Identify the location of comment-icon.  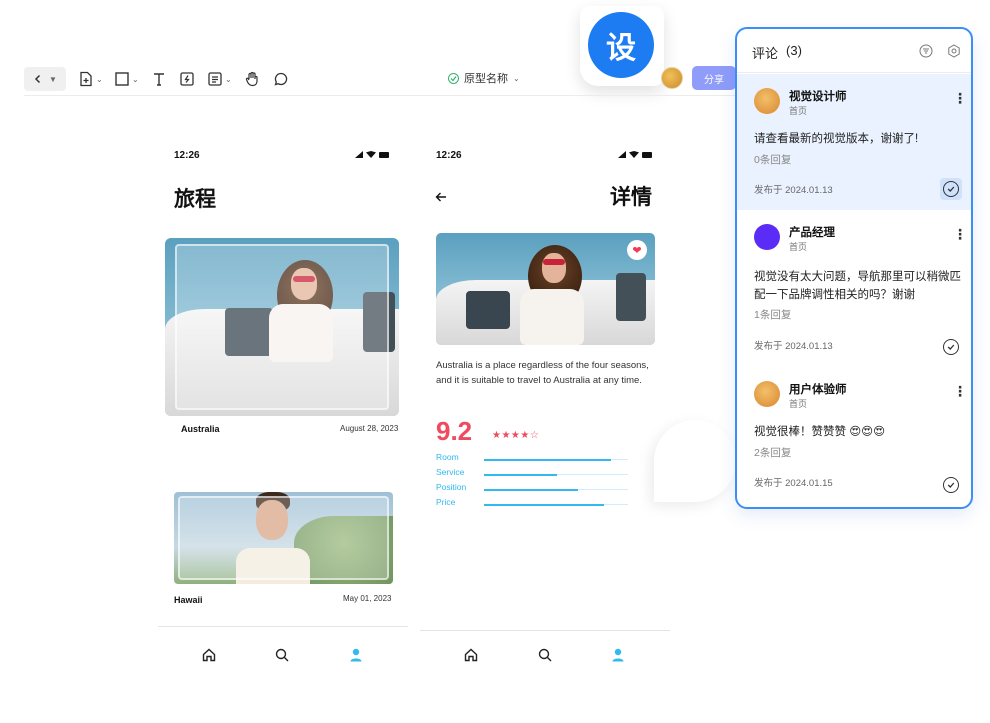
(281, 79).